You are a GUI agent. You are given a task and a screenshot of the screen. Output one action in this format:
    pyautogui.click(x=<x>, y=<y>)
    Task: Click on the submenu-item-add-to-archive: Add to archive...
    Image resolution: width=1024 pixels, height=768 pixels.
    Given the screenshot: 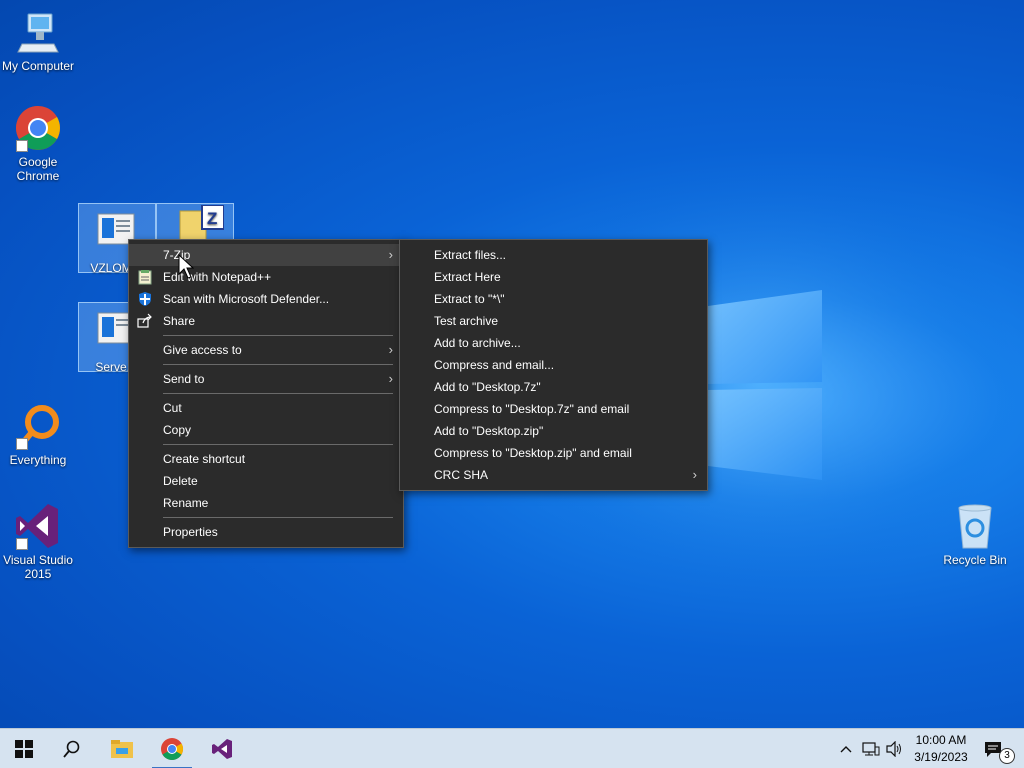 What is the action you would take?
    pyautogui.click(x=553, y=343)
    